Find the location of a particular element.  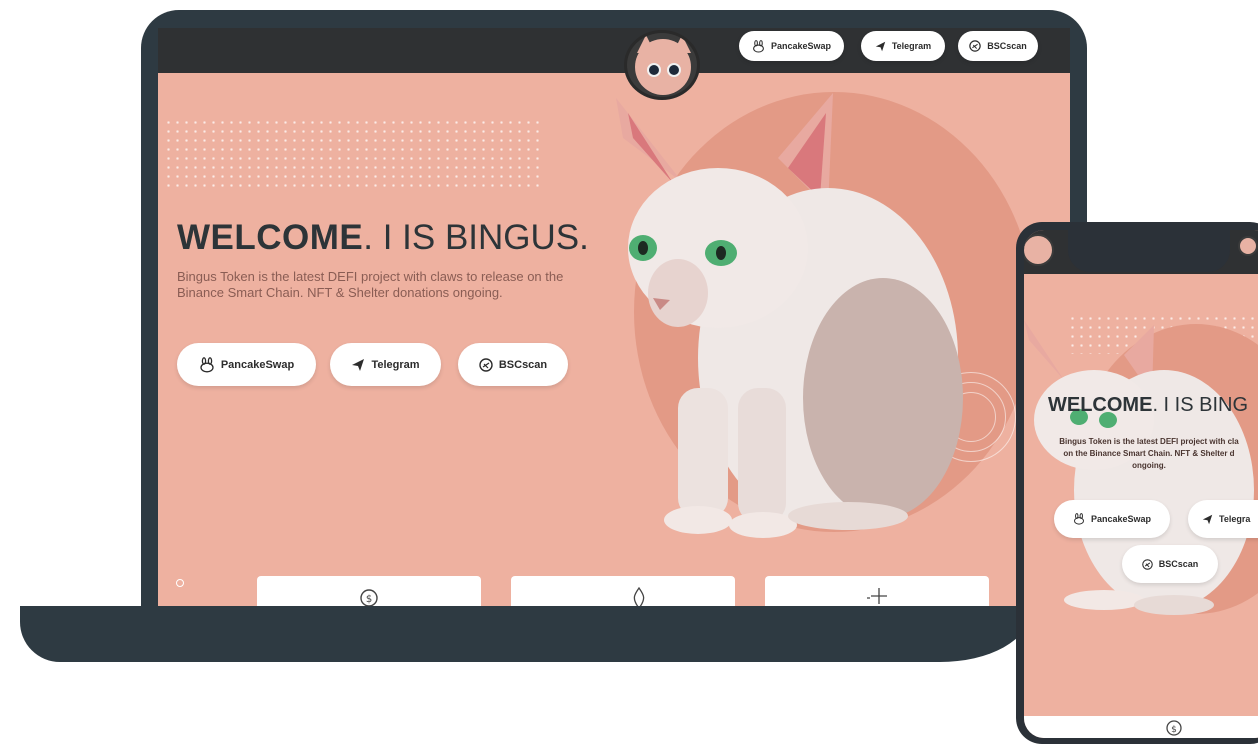

nav-bscscan-label: BSCscan is located at coordinates (1007, 46).